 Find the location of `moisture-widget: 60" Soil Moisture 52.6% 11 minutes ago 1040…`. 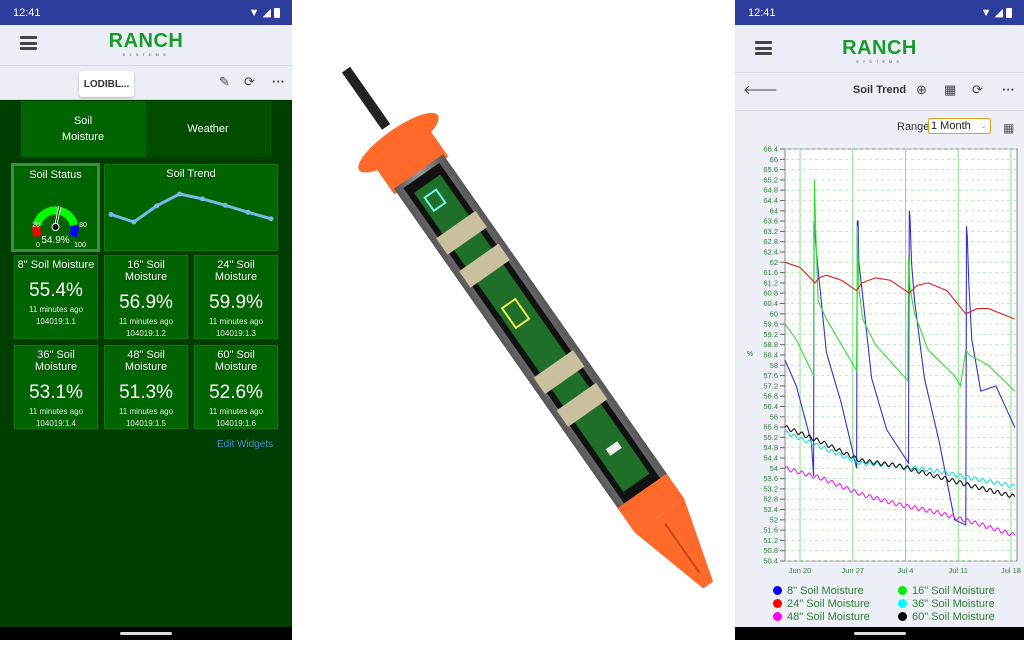

moisture-widget: 60" Soil Moisture 52.6% 11 minutes ago 1040… is located at coordinates (236, 387).